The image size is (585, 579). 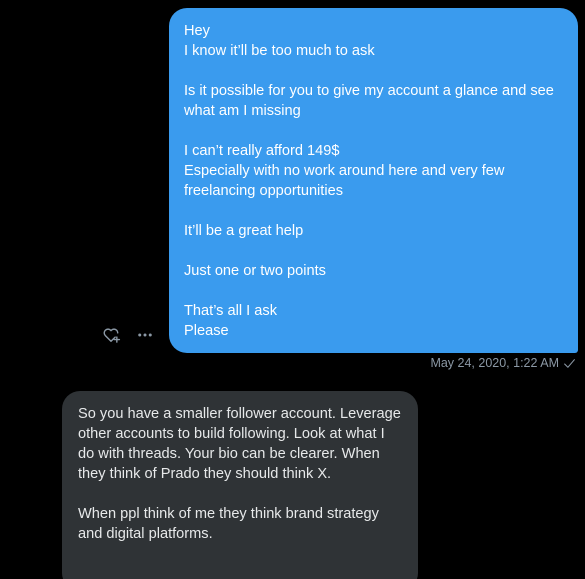 I want to click on heart-plus-icon, so click(x=111, y=335).